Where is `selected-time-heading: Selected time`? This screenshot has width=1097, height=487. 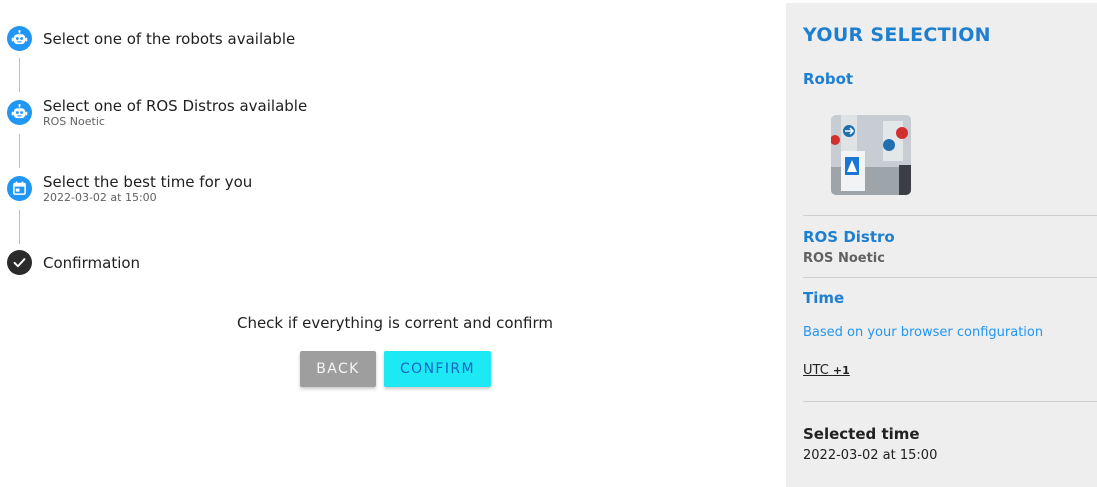
selected-time-heading: Selected time is located at coordinates (861, 434).